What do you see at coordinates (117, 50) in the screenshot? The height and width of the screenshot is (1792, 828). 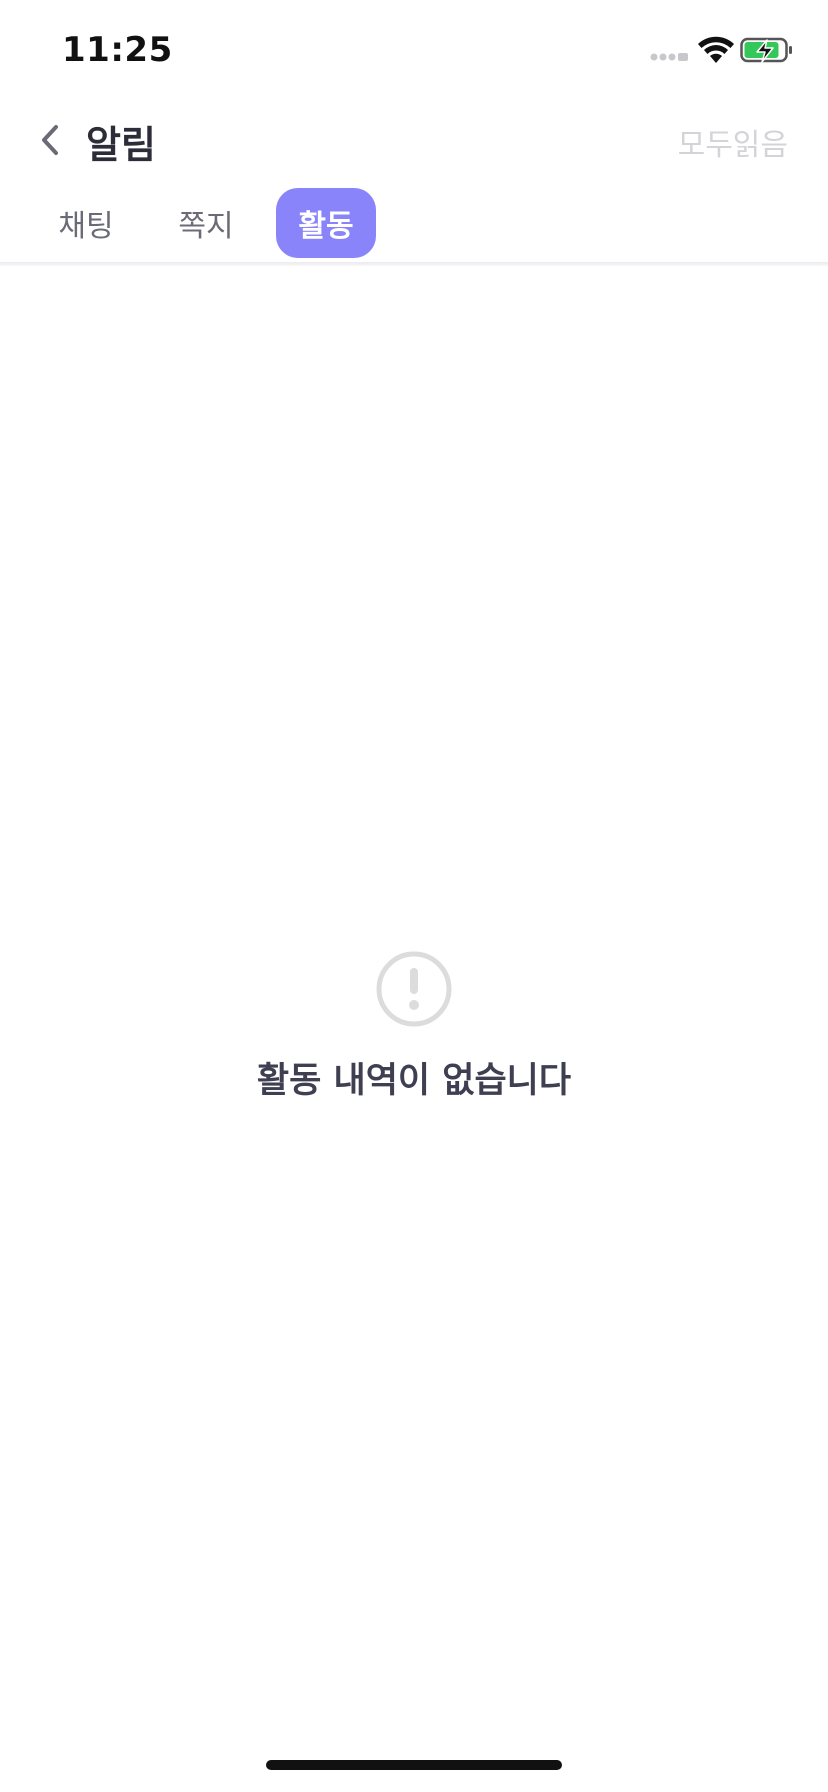 I see `status-time: 11:25` at bounding box center [117, 50].